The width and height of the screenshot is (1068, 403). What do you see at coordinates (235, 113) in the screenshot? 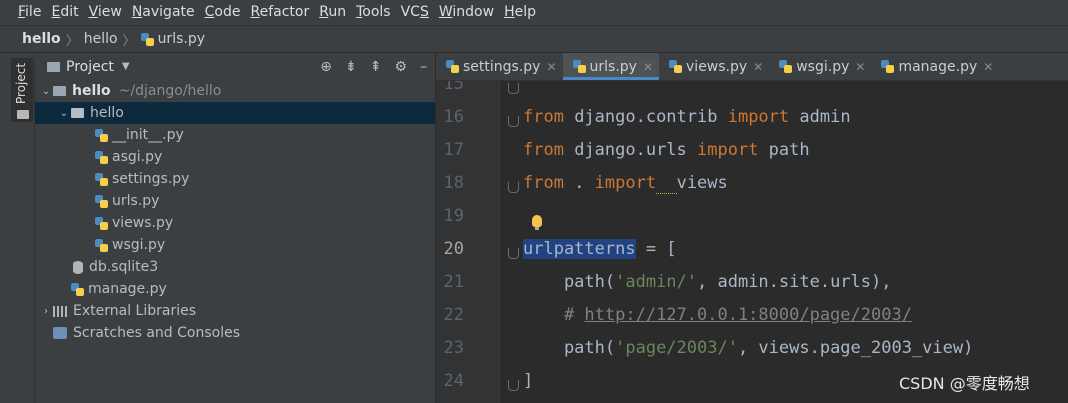
I see `tree-item: ⌄ hello` at bounding box center [235, 113].